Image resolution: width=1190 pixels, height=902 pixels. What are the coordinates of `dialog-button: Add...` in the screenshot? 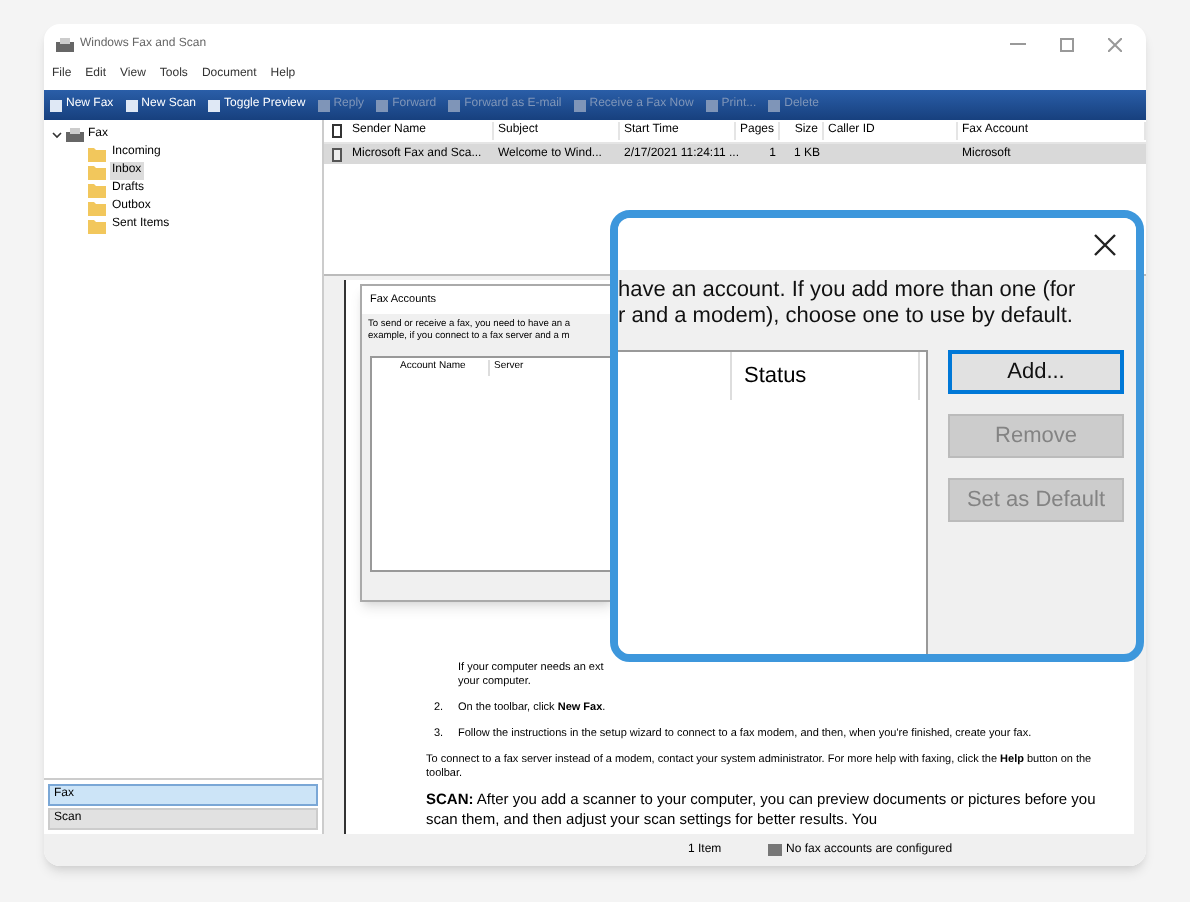 It's located at (1036, 372).